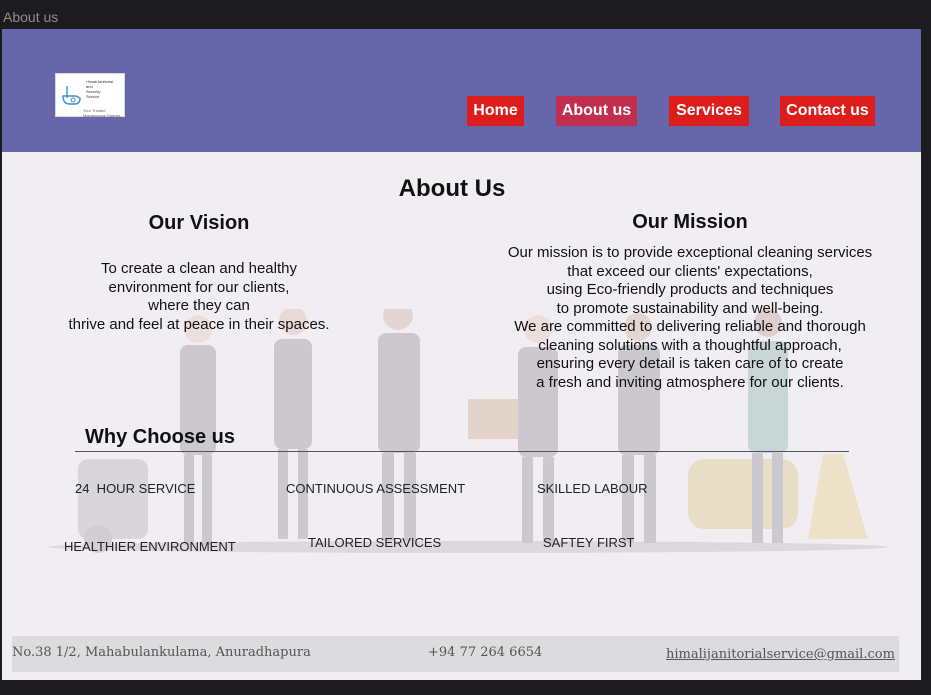 The width and height of the screenshot is (931, 695). Describe the element at coordinates (102, 113) in the screenshot. I see `logo-tagline: Your Trusted Maintenance Partner` at that location.